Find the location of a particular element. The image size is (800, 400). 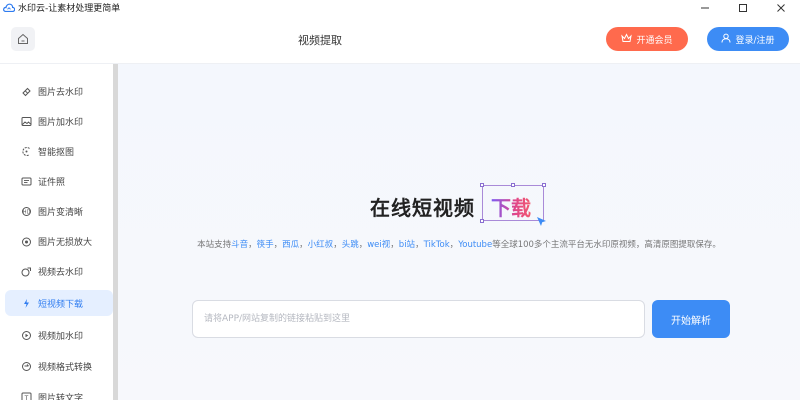

video-url-input is located at coordinates (418, 319).